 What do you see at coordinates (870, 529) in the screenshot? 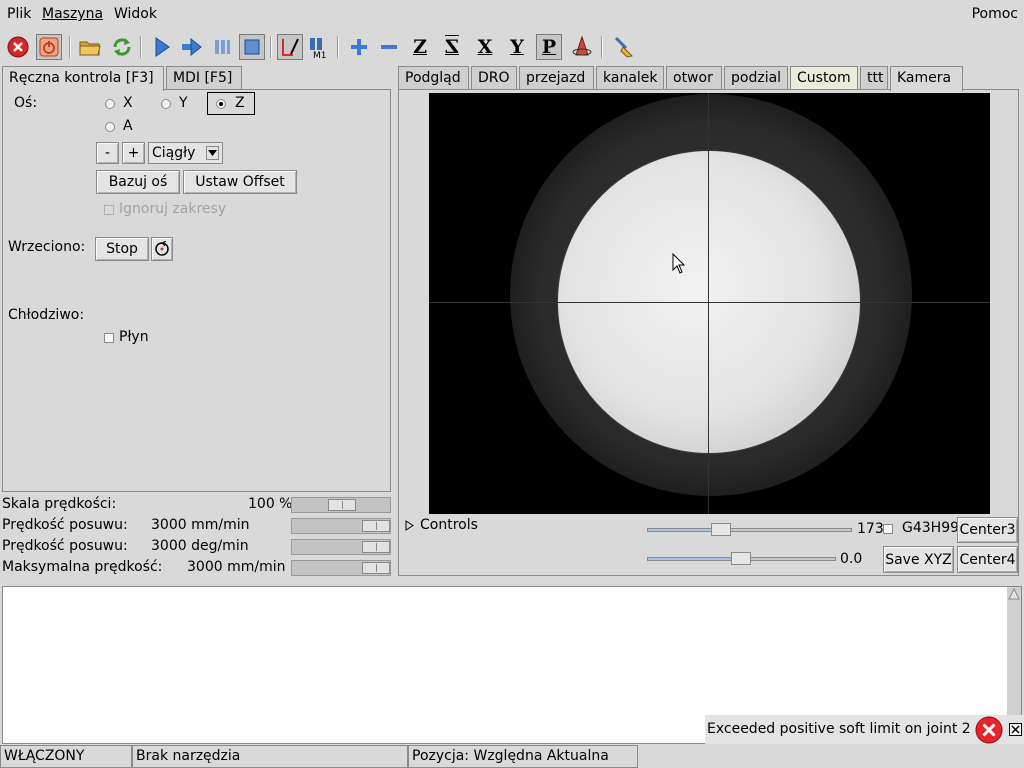
I see `camera-slider-1-value: 173` at bounding box center [870, 529].